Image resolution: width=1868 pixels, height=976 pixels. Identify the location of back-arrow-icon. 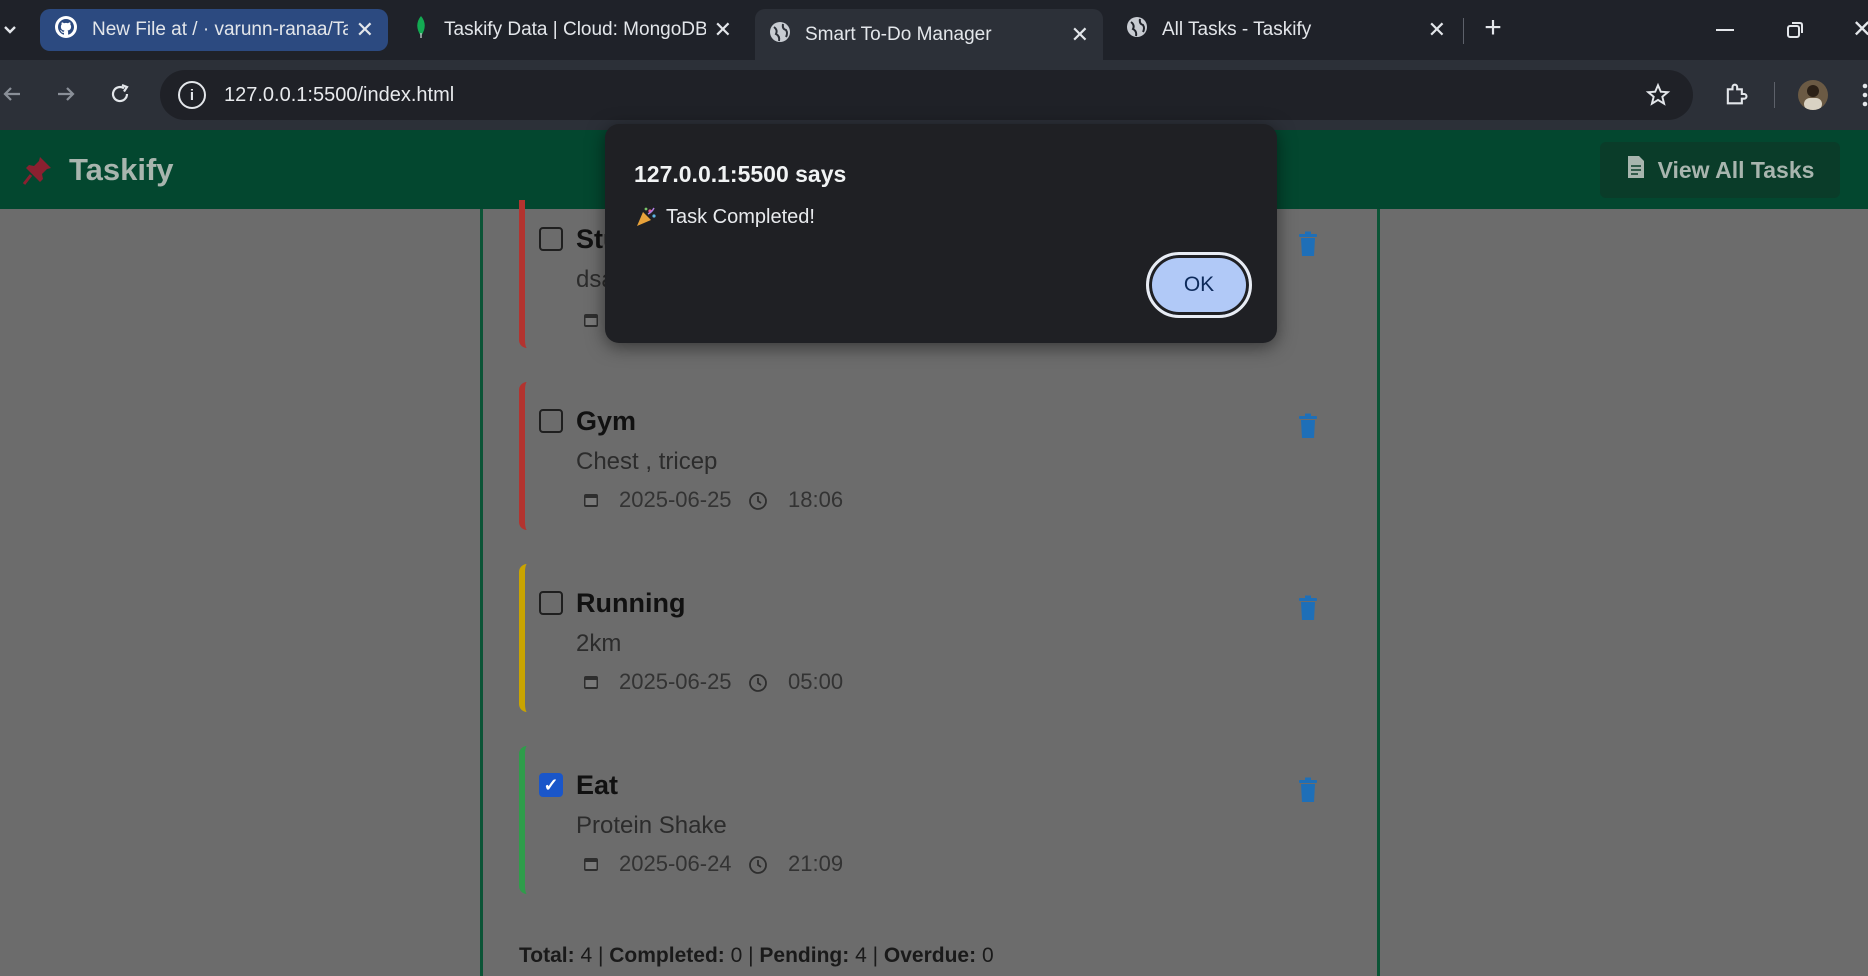
(12, 94).